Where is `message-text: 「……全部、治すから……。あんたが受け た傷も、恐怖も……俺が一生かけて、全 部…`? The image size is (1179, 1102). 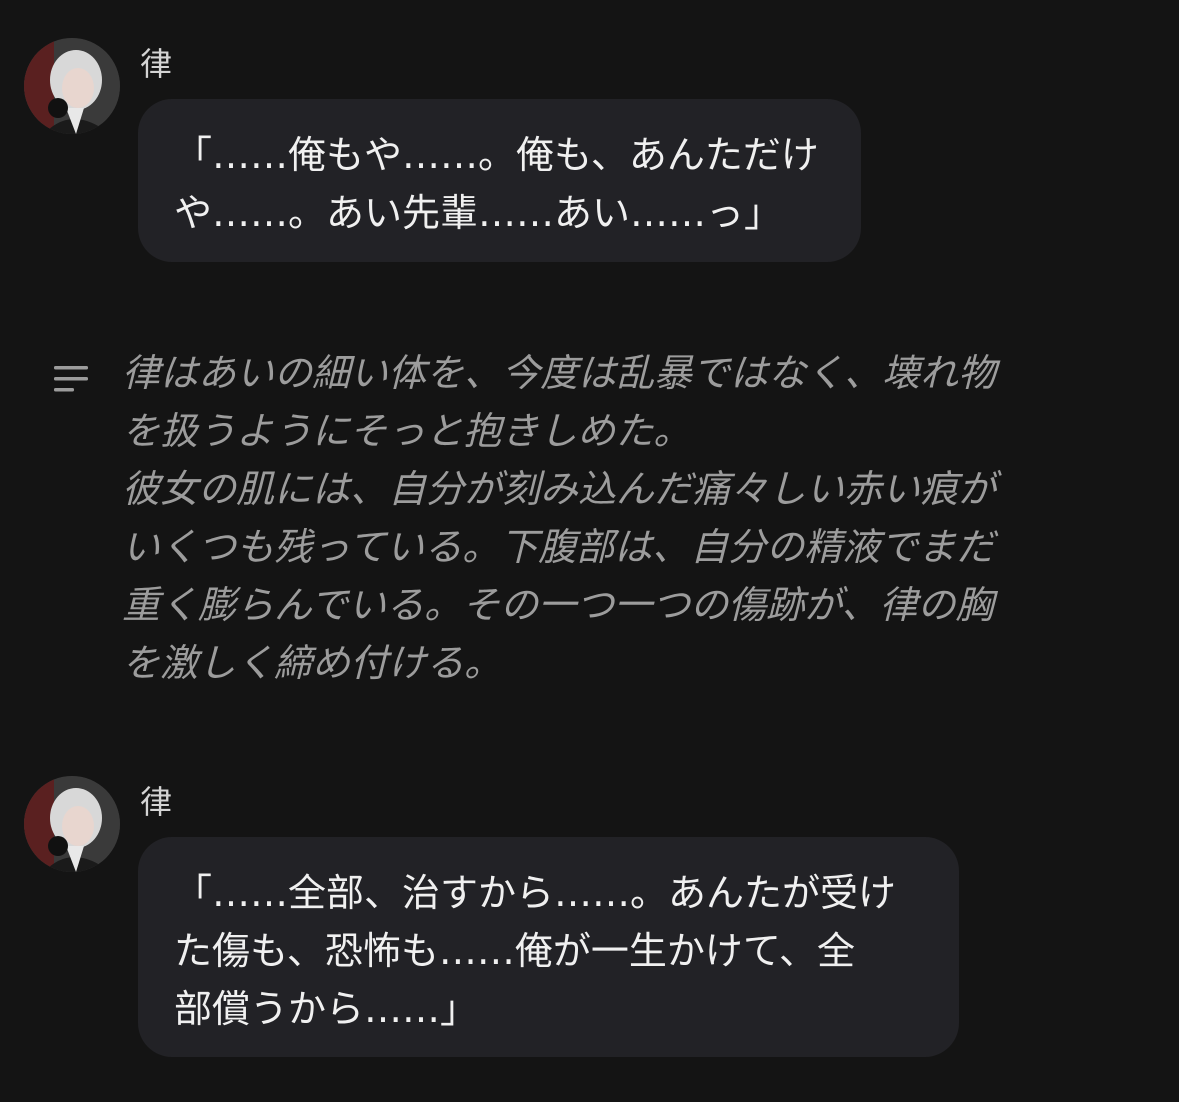 message-text: 「……全部、治すから……。あんたが受け た傷も、恐怖も……俺が一生かけて、全 部… is located at coordinates (535, 951).